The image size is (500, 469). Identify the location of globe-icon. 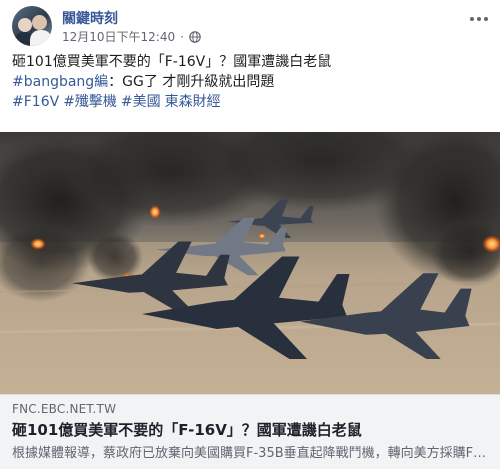
(195, 36).